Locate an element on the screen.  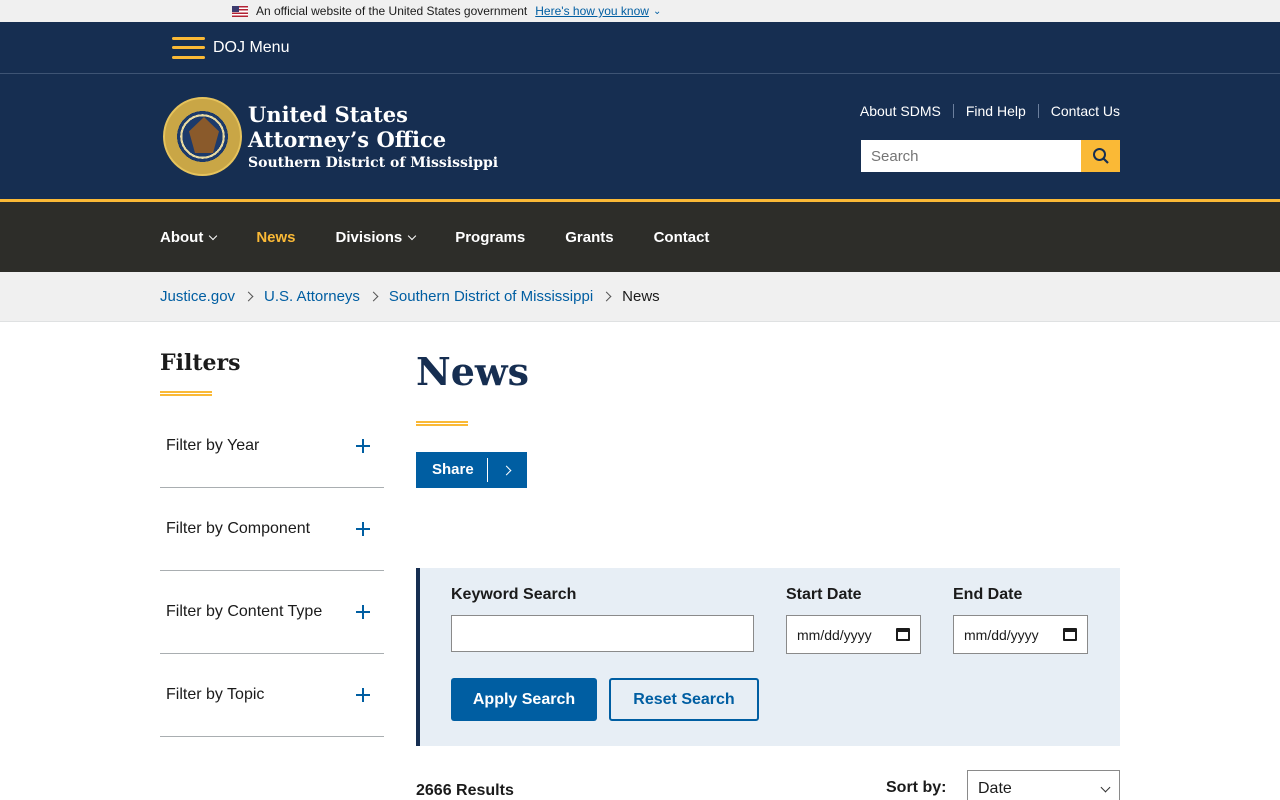
nav-label: Divisions is located at coordinates (369, 237).